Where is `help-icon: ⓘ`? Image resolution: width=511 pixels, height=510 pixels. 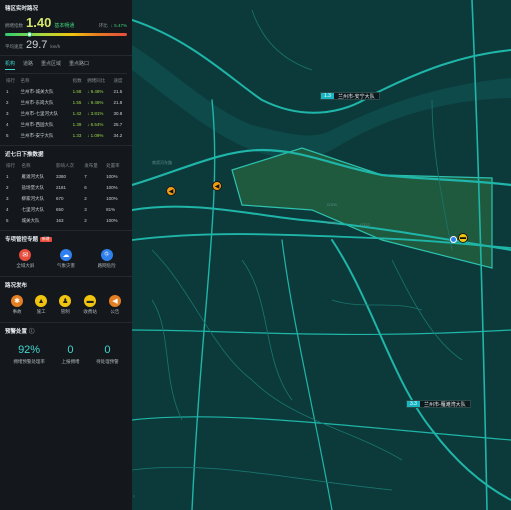
help-icon: ⓘ is located at coordinates (32, 331).